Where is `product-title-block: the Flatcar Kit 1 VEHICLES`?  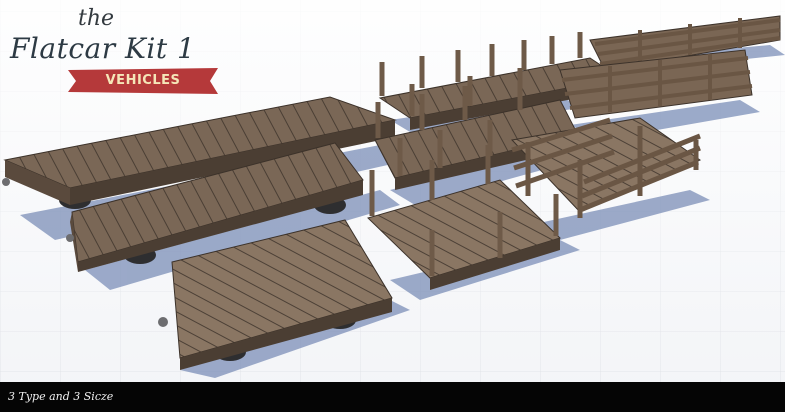 product-title-block: the Flatcar Kit 1 VEHICLES is located at coordinates (121, 51).